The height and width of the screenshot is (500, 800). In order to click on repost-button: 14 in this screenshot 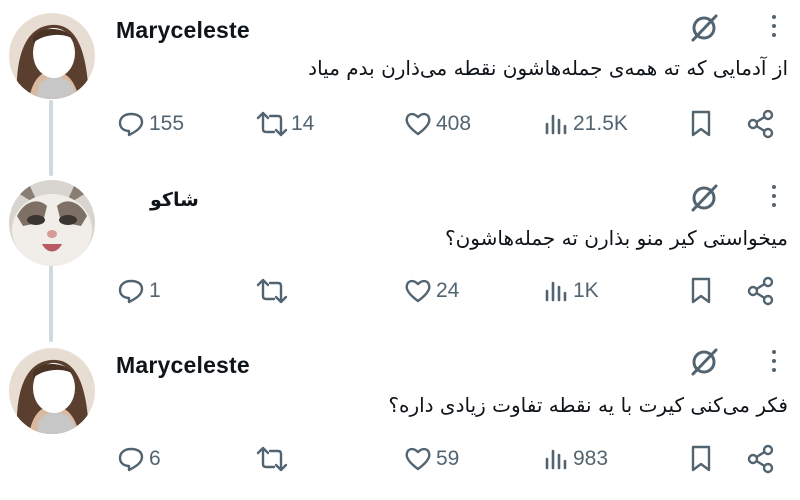, I will do `click(285, 124)`.